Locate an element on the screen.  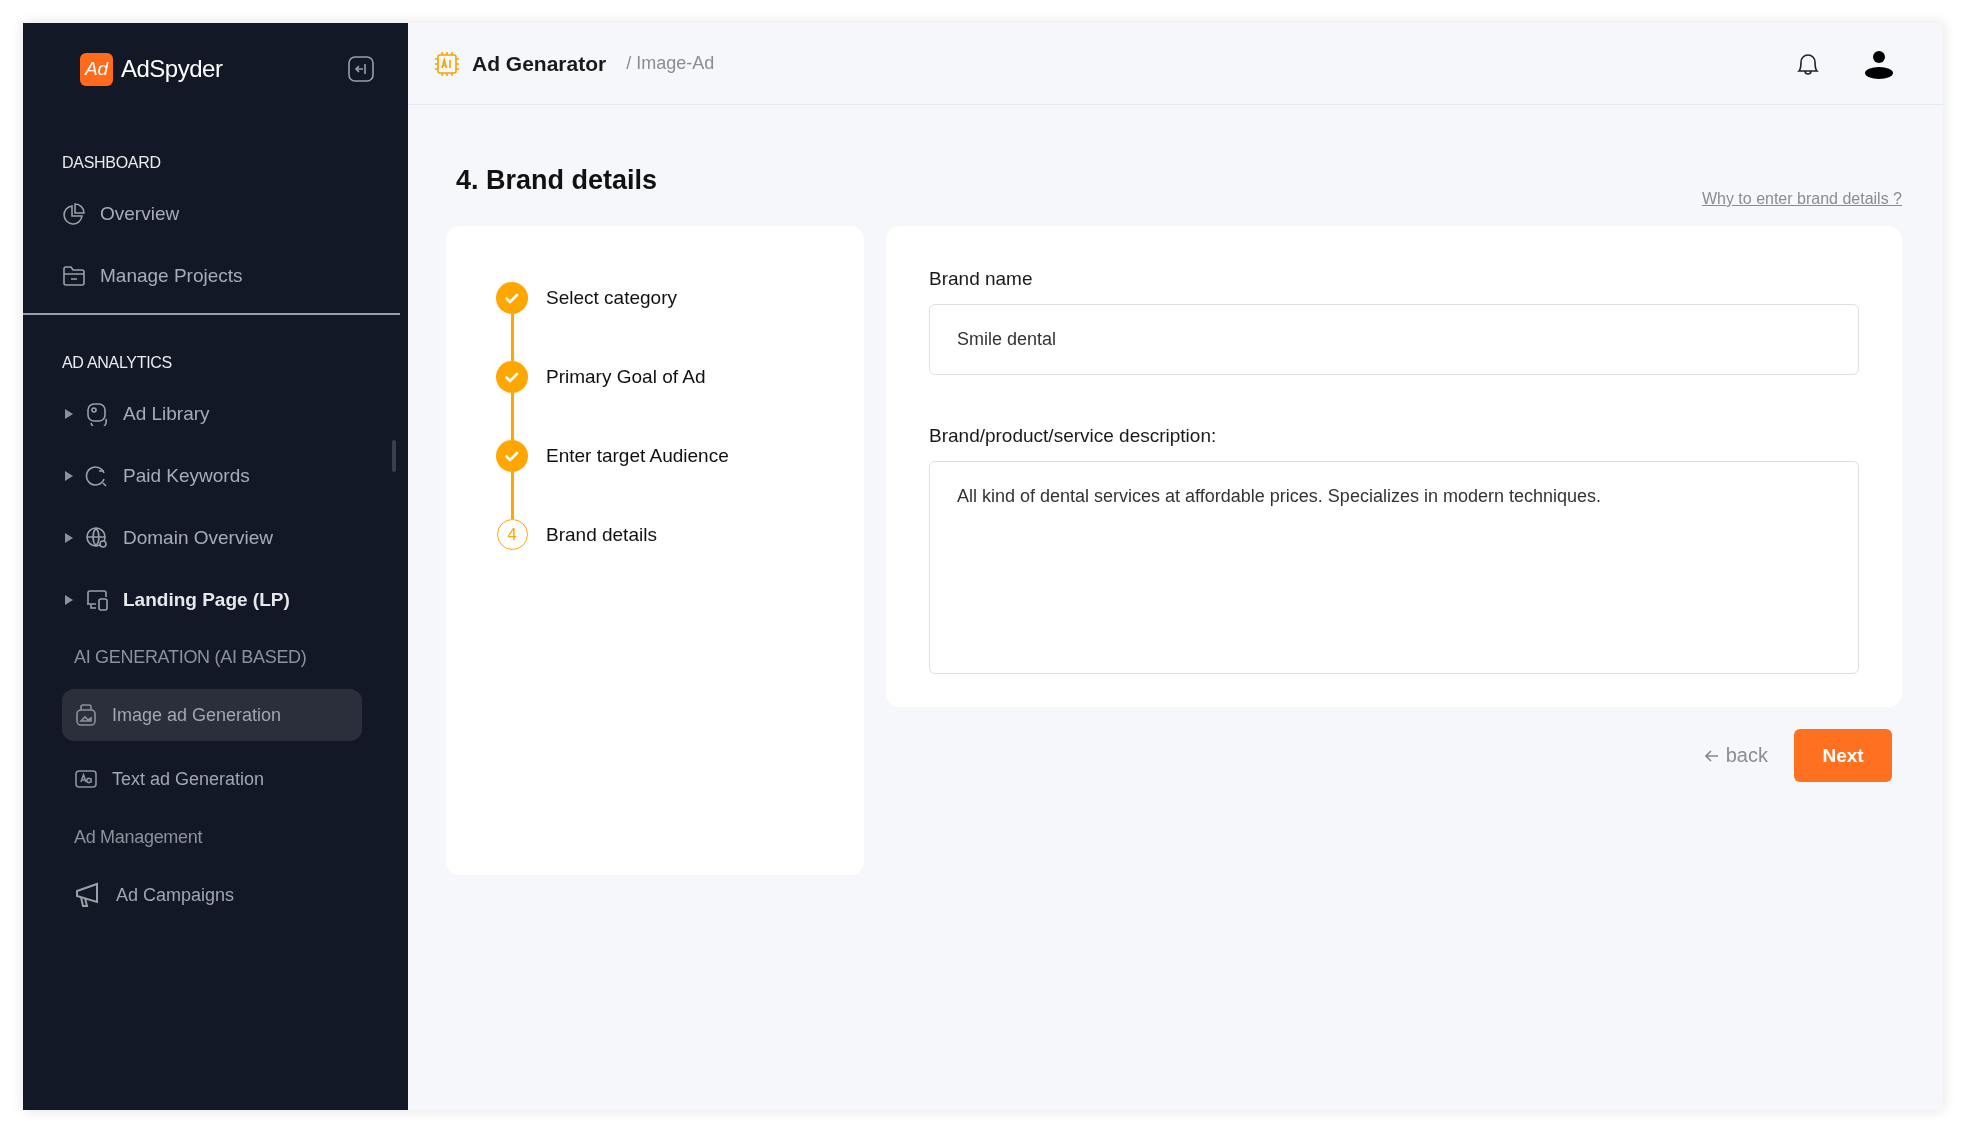
field-label: Brand/product/service description: is located at coordinates (1073, 436).